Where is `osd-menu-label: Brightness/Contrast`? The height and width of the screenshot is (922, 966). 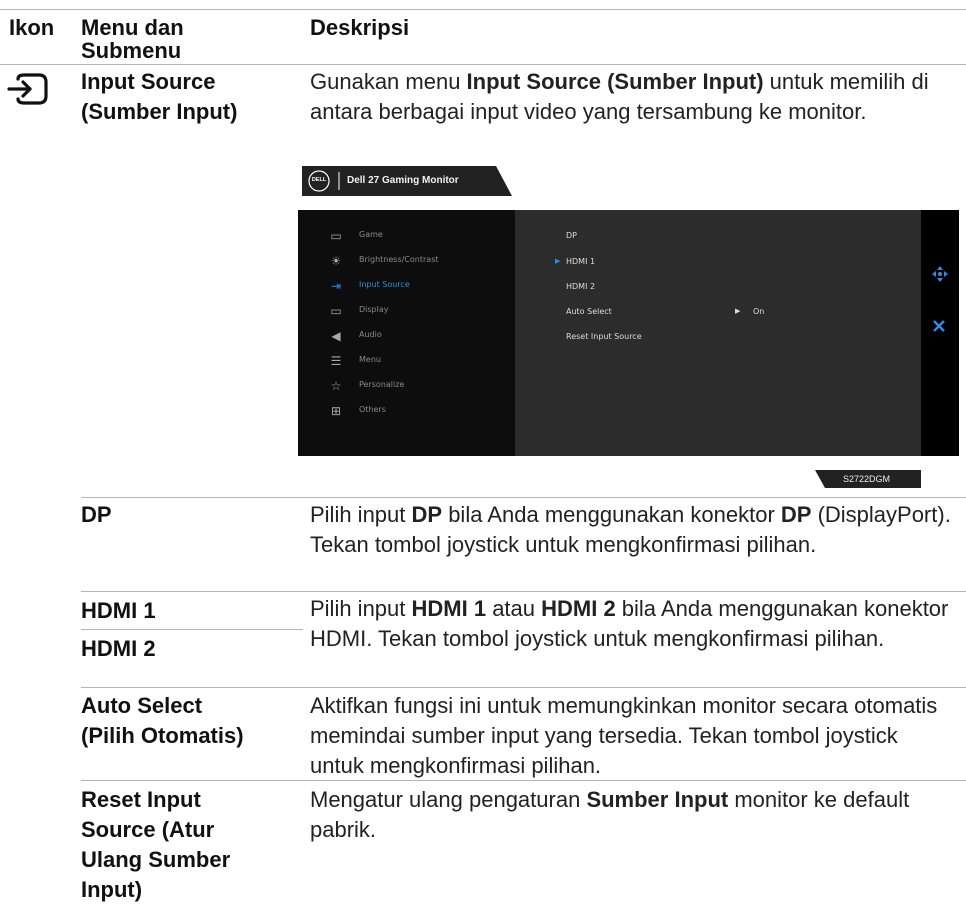 osd-menu-label: Brightness/Contrast is located at coordinates (399, 259).